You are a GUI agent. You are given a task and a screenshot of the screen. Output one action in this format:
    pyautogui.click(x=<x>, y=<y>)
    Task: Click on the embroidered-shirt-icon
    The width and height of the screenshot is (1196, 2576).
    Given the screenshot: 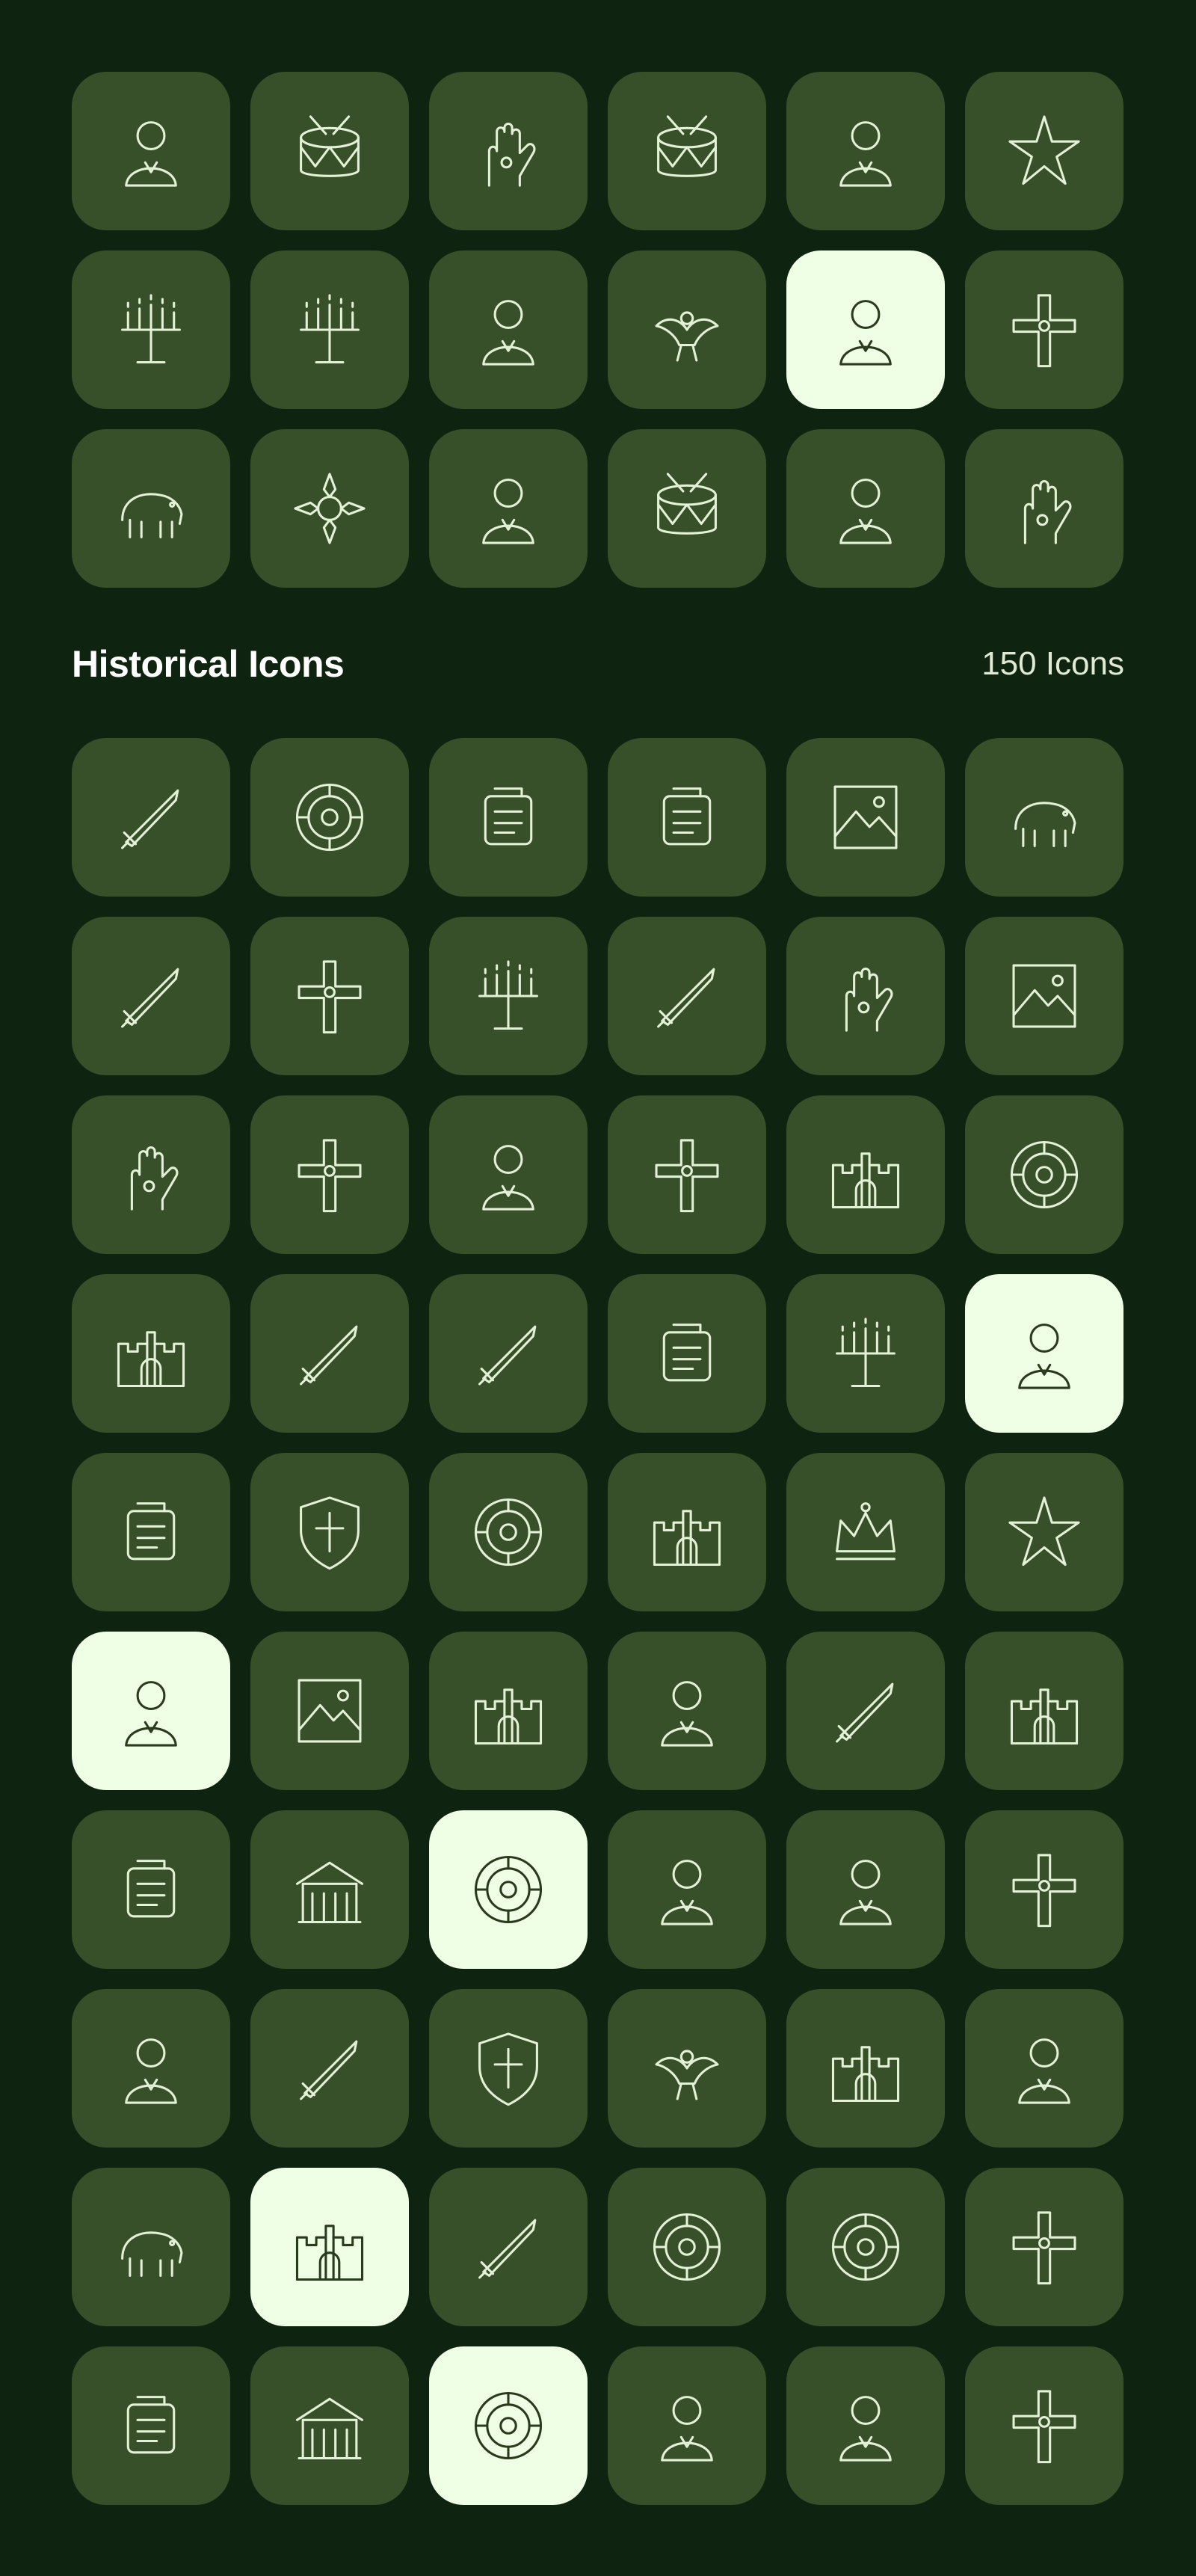 What is the action you would take?
    pyautogui.click(x=687, y=816)
    